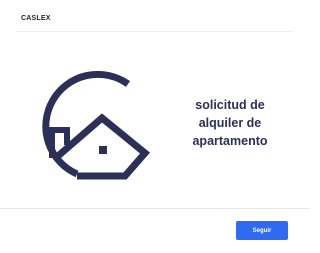 The width and height of the screenshot is (320, 253). What do you see at coordinates (230, 105) in the screenshot?
I see `form-title-line-1: solicitud de` at bounding box center [230, 105].